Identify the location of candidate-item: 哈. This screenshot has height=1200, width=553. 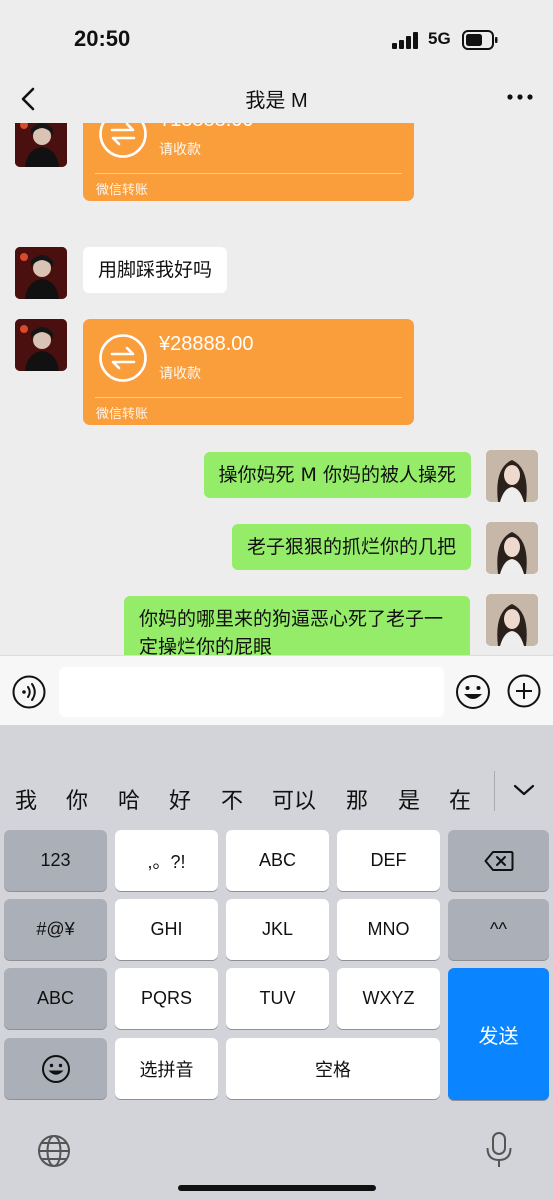
(129, 799).